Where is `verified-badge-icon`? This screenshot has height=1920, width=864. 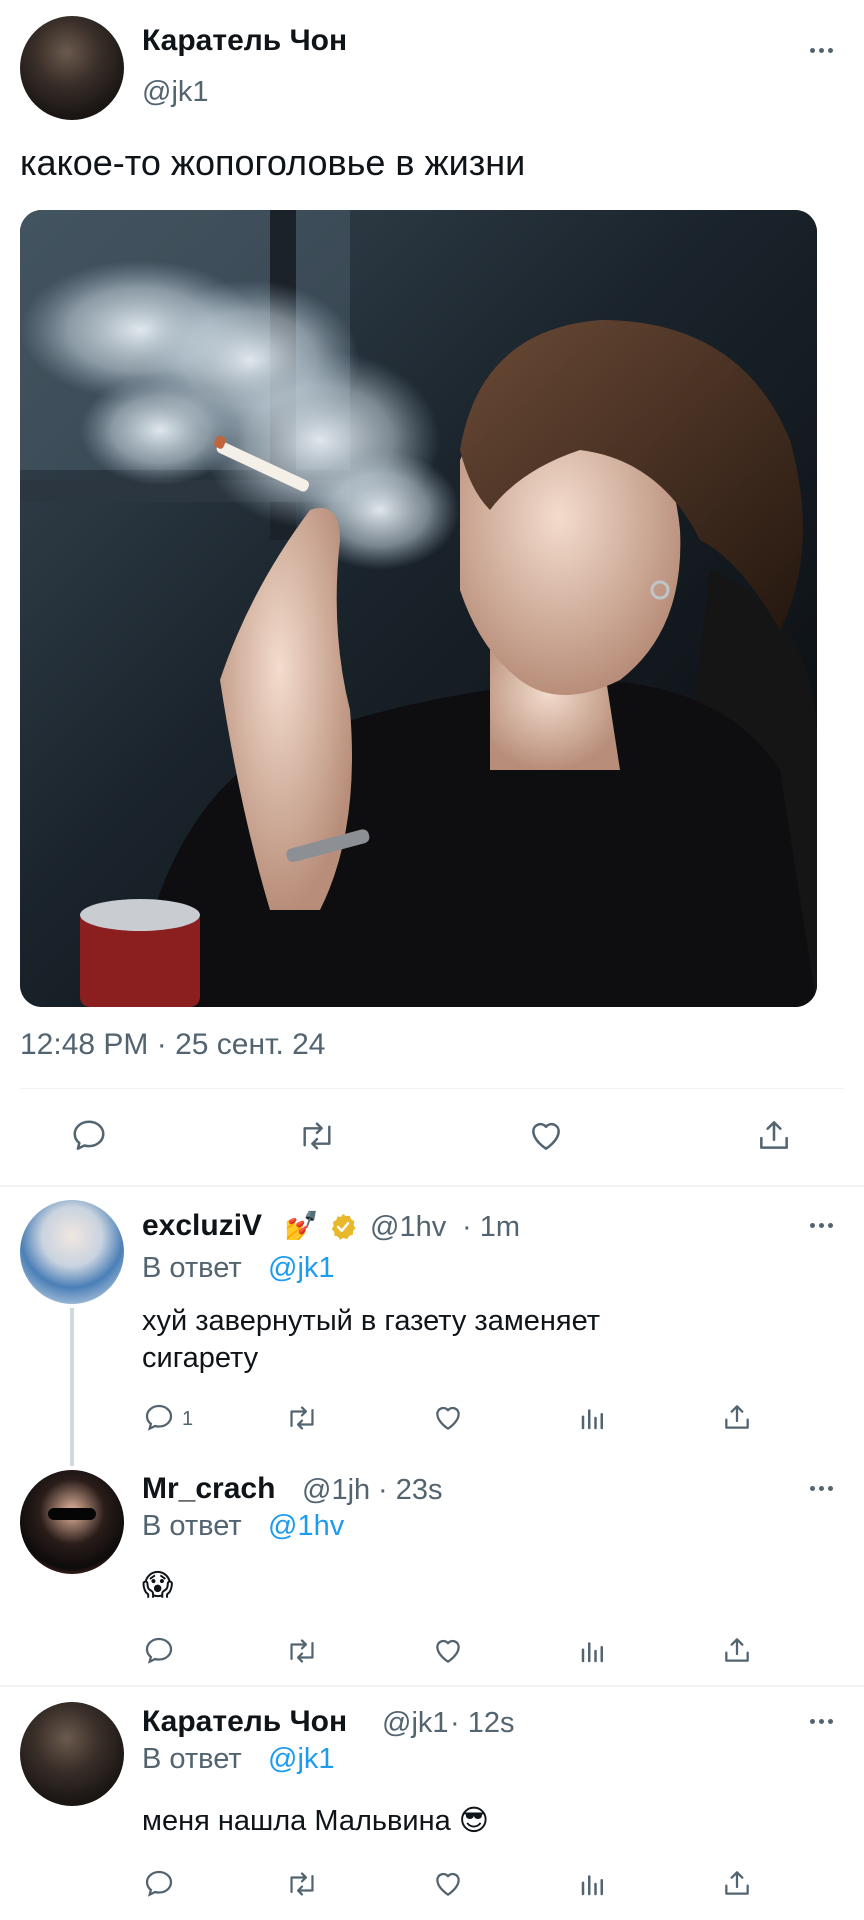
verified-badge-icon is located at coordinates (343, 1227).